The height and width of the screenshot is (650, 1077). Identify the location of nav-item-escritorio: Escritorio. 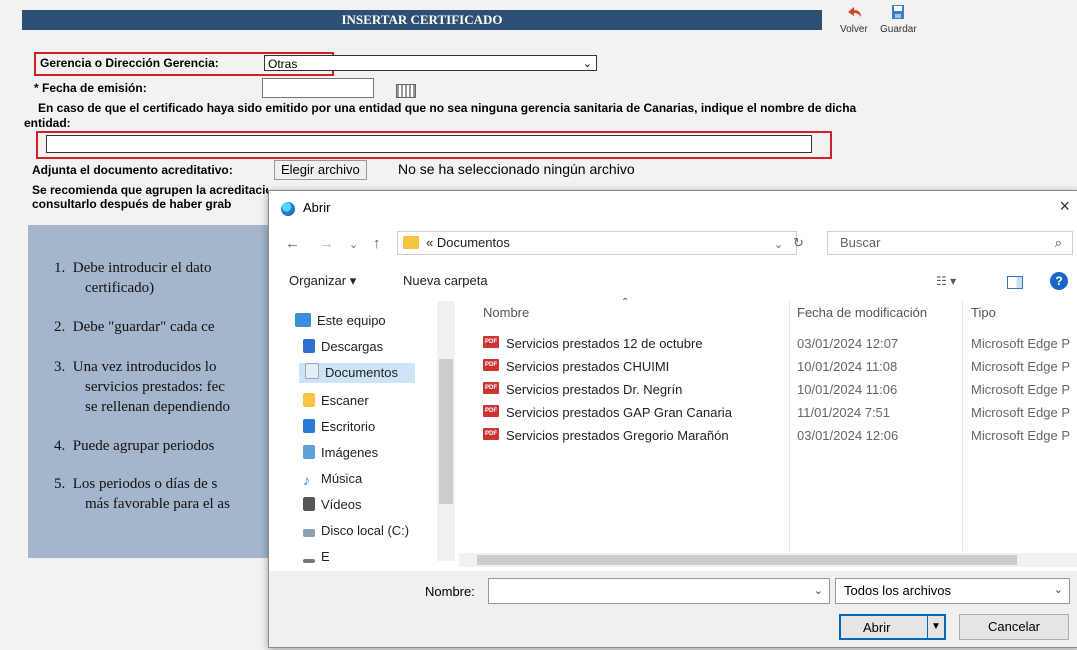
(339, 426).